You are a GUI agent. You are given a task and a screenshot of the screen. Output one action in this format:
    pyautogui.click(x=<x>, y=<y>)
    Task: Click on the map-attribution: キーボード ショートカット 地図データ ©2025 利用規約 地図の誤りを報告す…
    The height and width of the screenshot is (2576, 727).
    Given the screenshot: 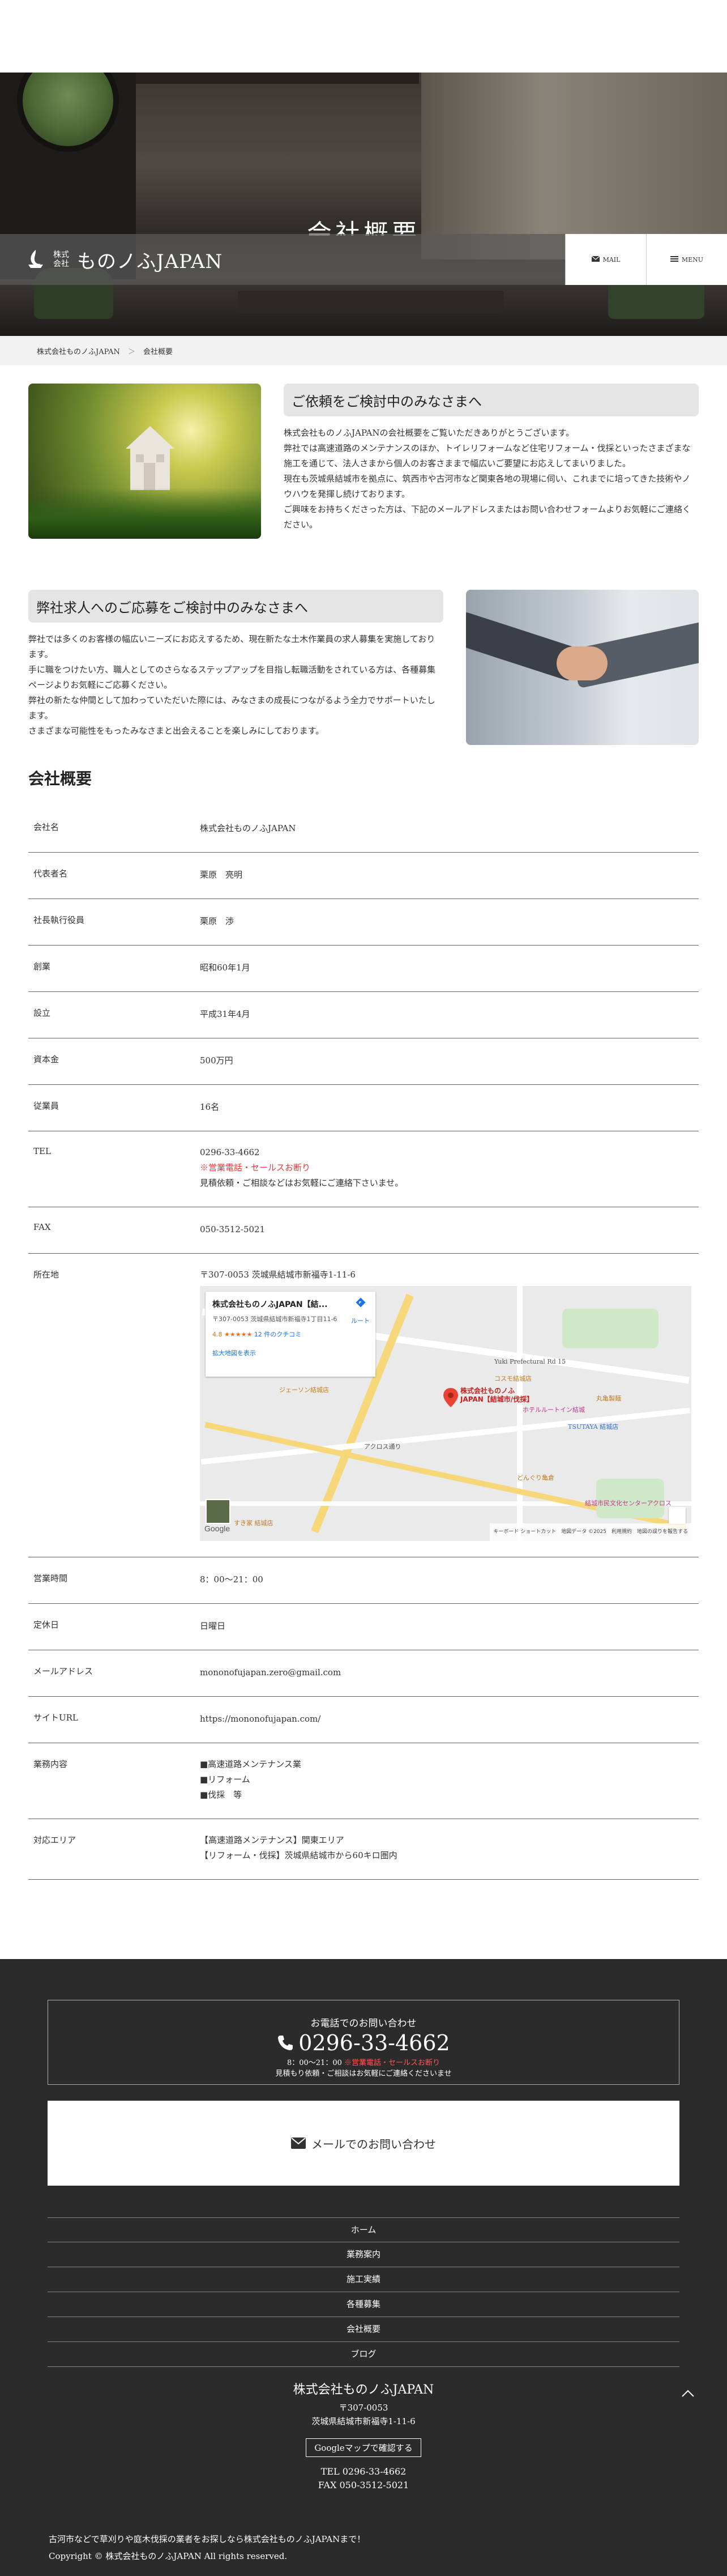 What is the action you would take?
    pyautogui.click(x=590, y=1532)
    